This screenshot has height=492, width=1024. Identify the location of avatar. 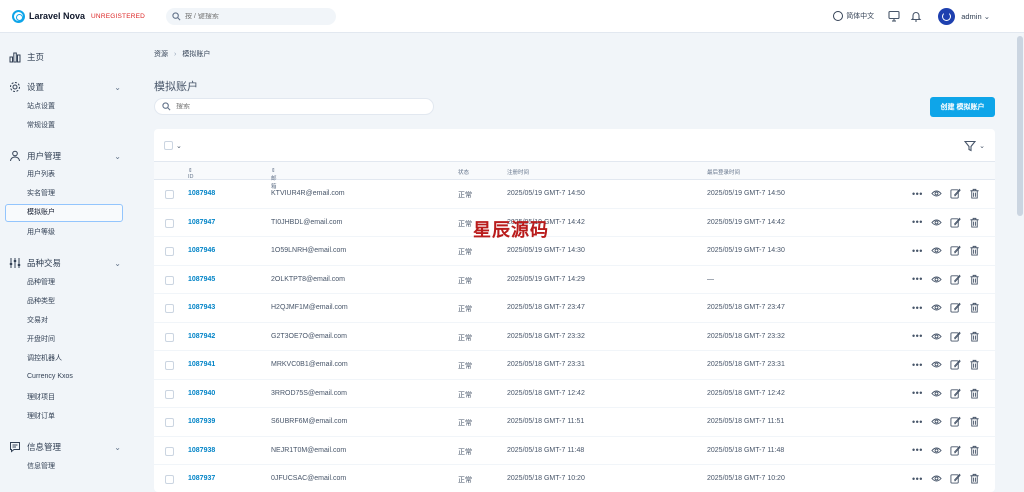
(947, 16).